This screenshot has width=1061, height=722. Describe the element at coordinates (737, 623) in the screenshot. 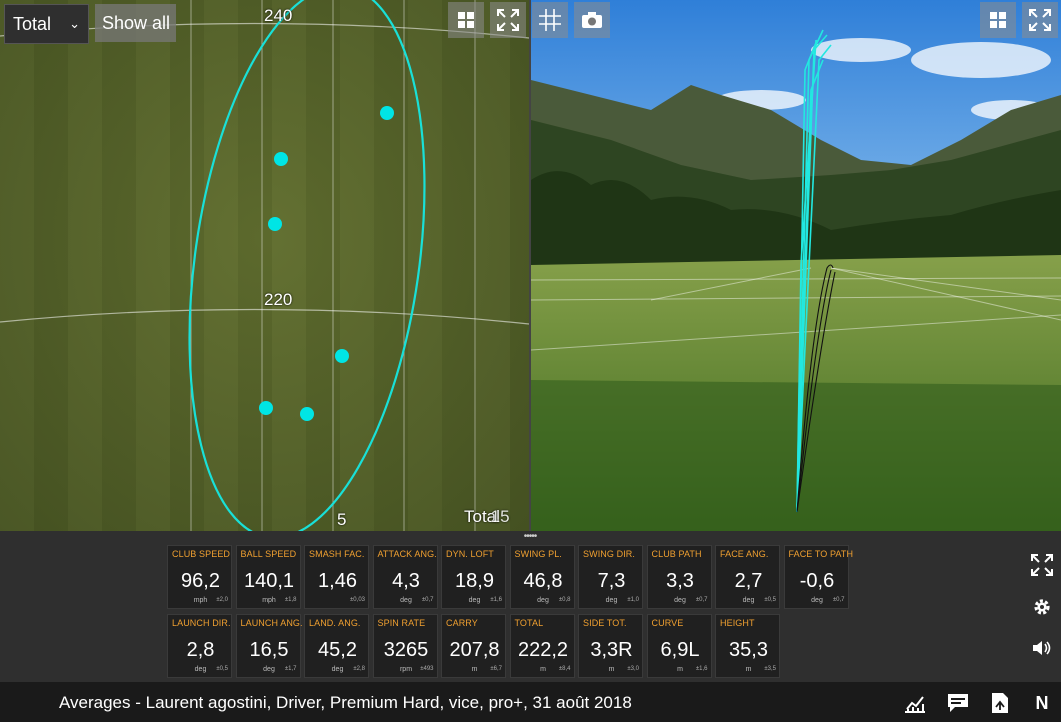

I see `metric-label: HEIGHT` at that location.